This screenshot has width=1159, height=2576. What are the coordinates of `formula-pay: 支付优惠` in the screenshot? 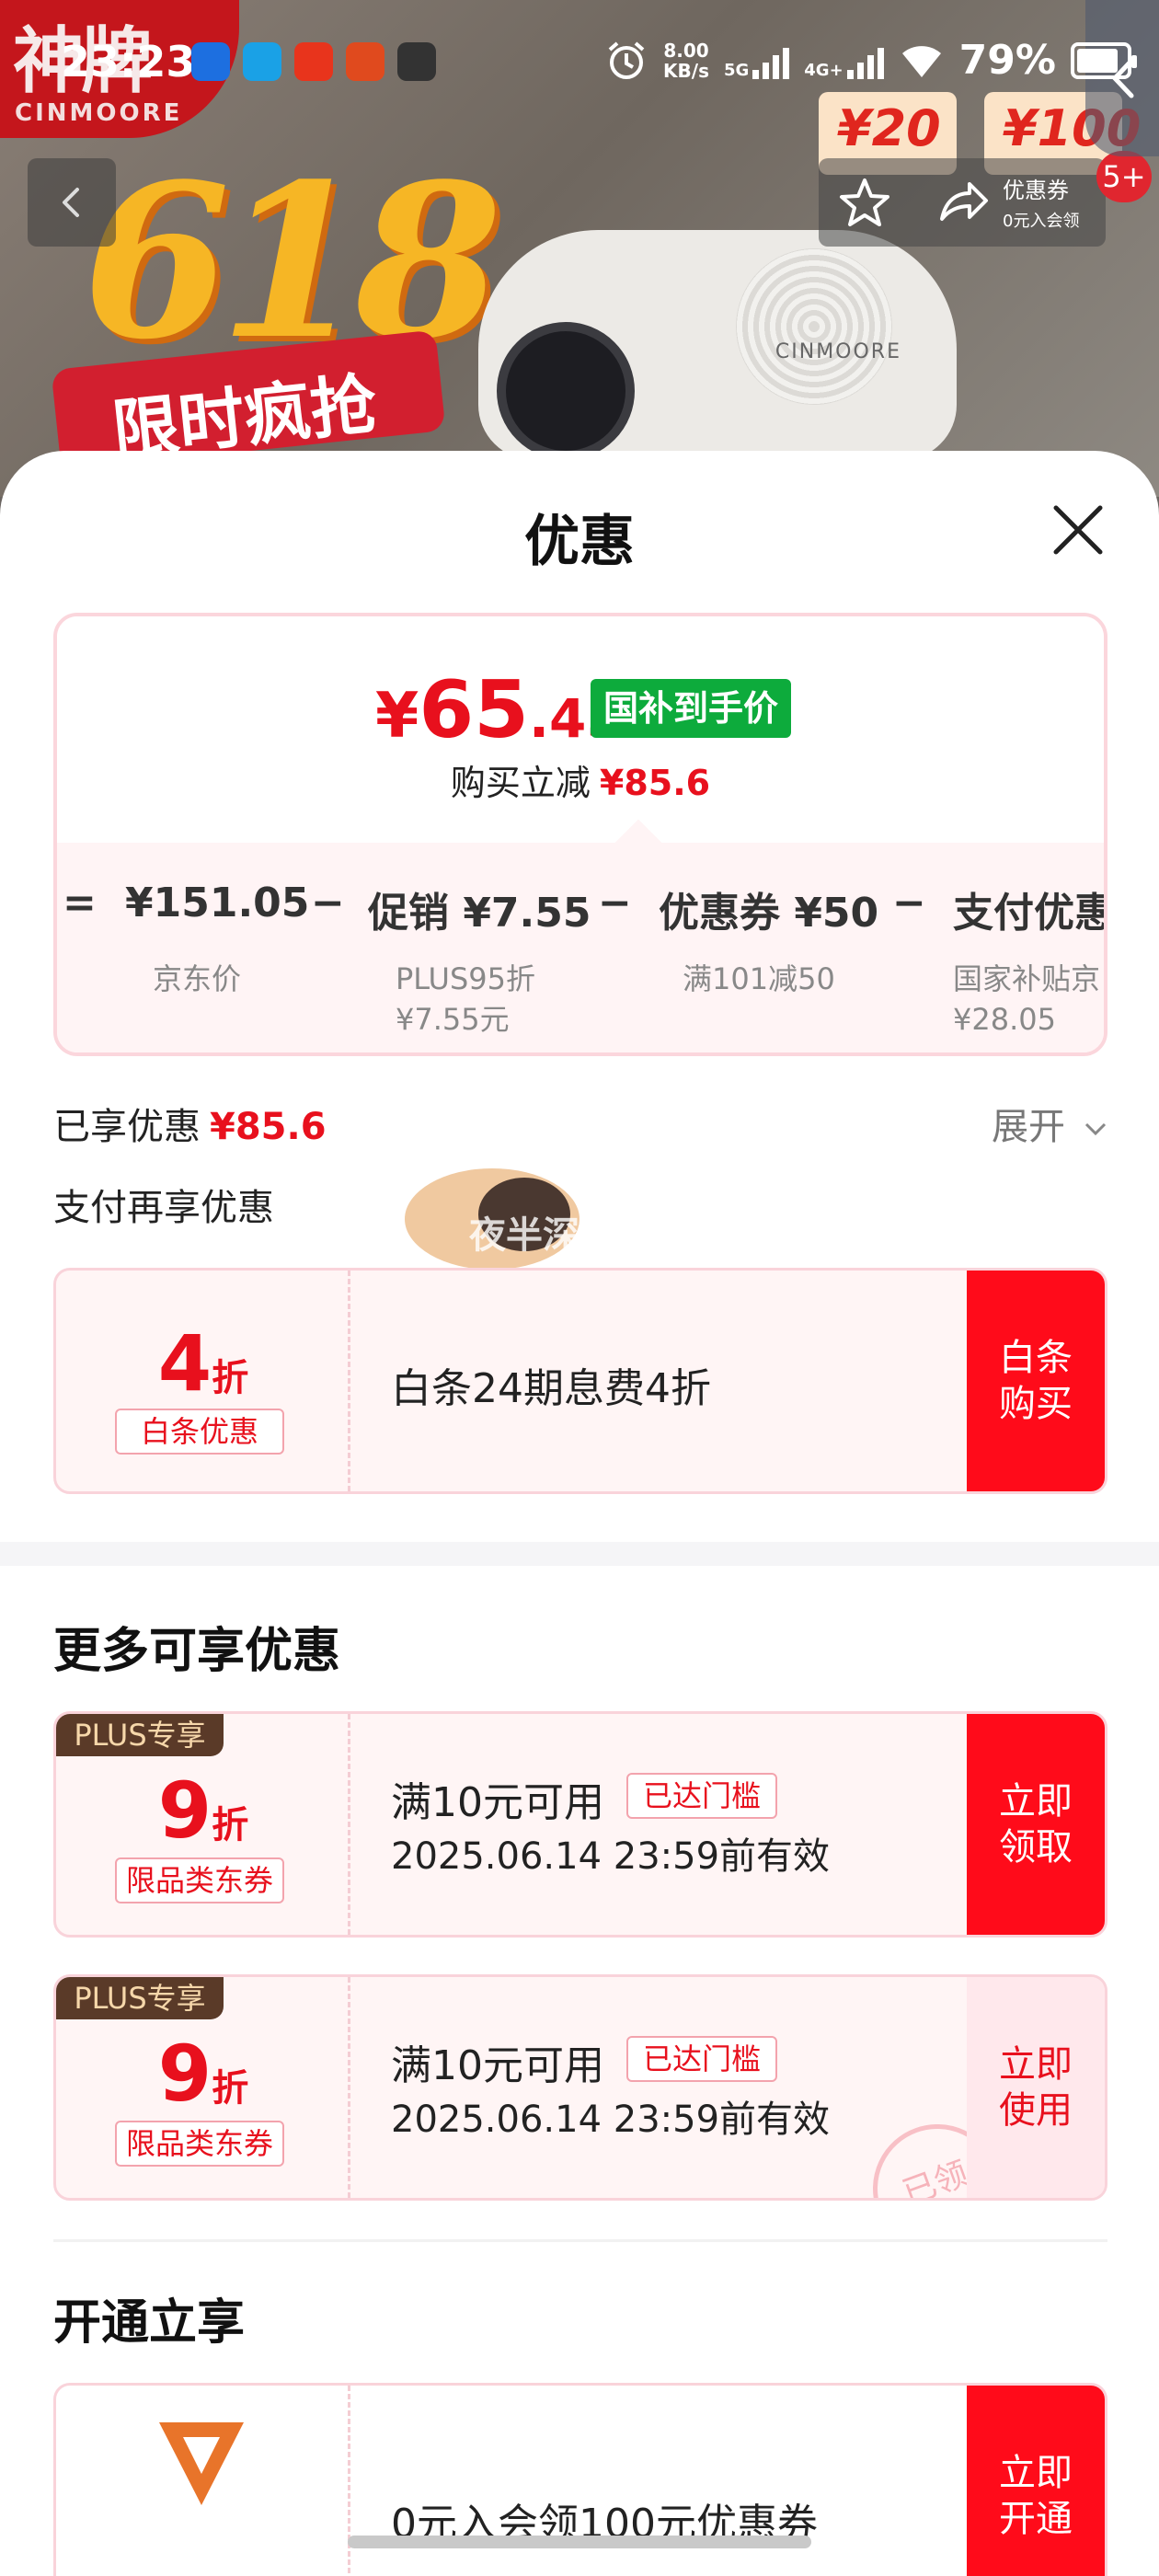 It's located at (1030, 913).